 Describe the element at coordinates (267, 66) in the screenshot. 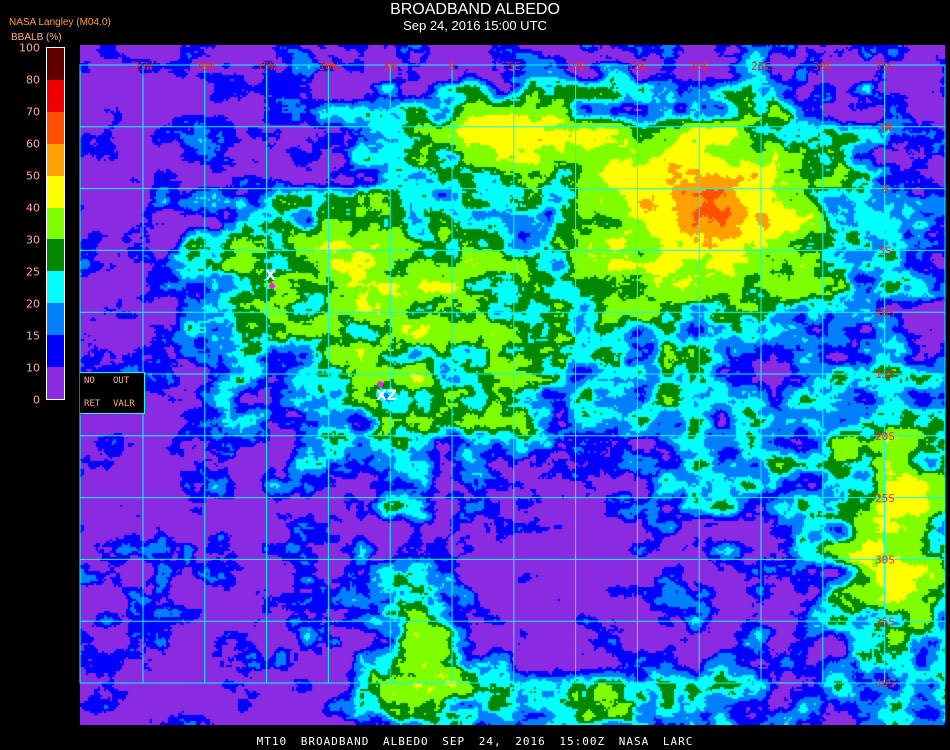

I see `lon-label: 15W` at that location.